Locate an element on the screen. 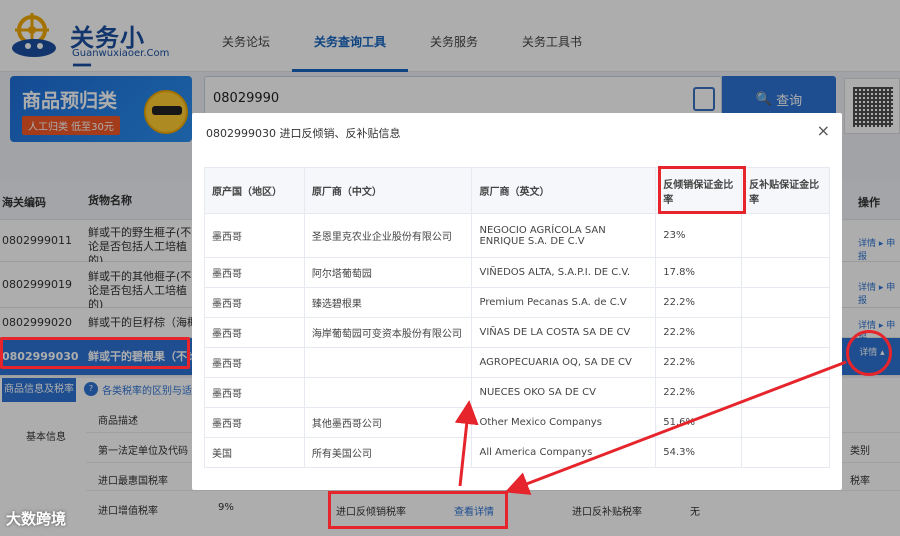  cell-manufacturer-cn: 其他墨西哥公司 is located at coordinates (388, 422).